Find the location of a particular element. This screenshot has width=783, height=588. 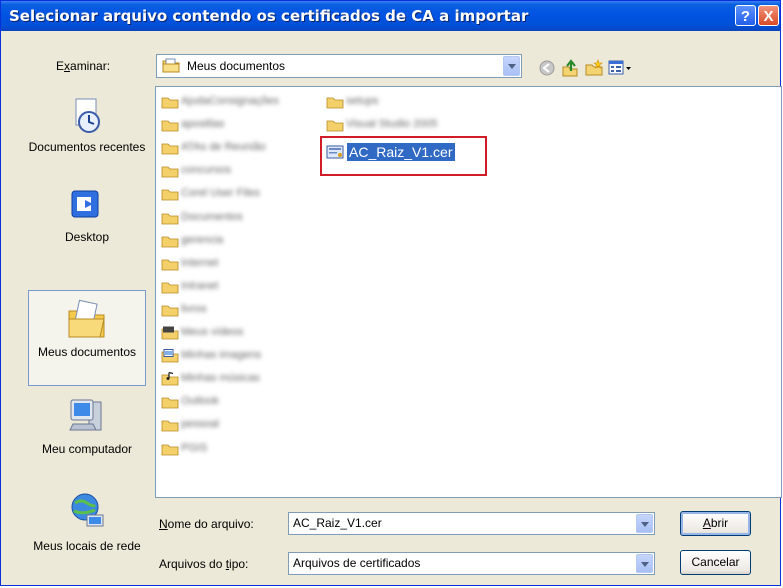

file-name: Internet is located at coordinates (200, 262).